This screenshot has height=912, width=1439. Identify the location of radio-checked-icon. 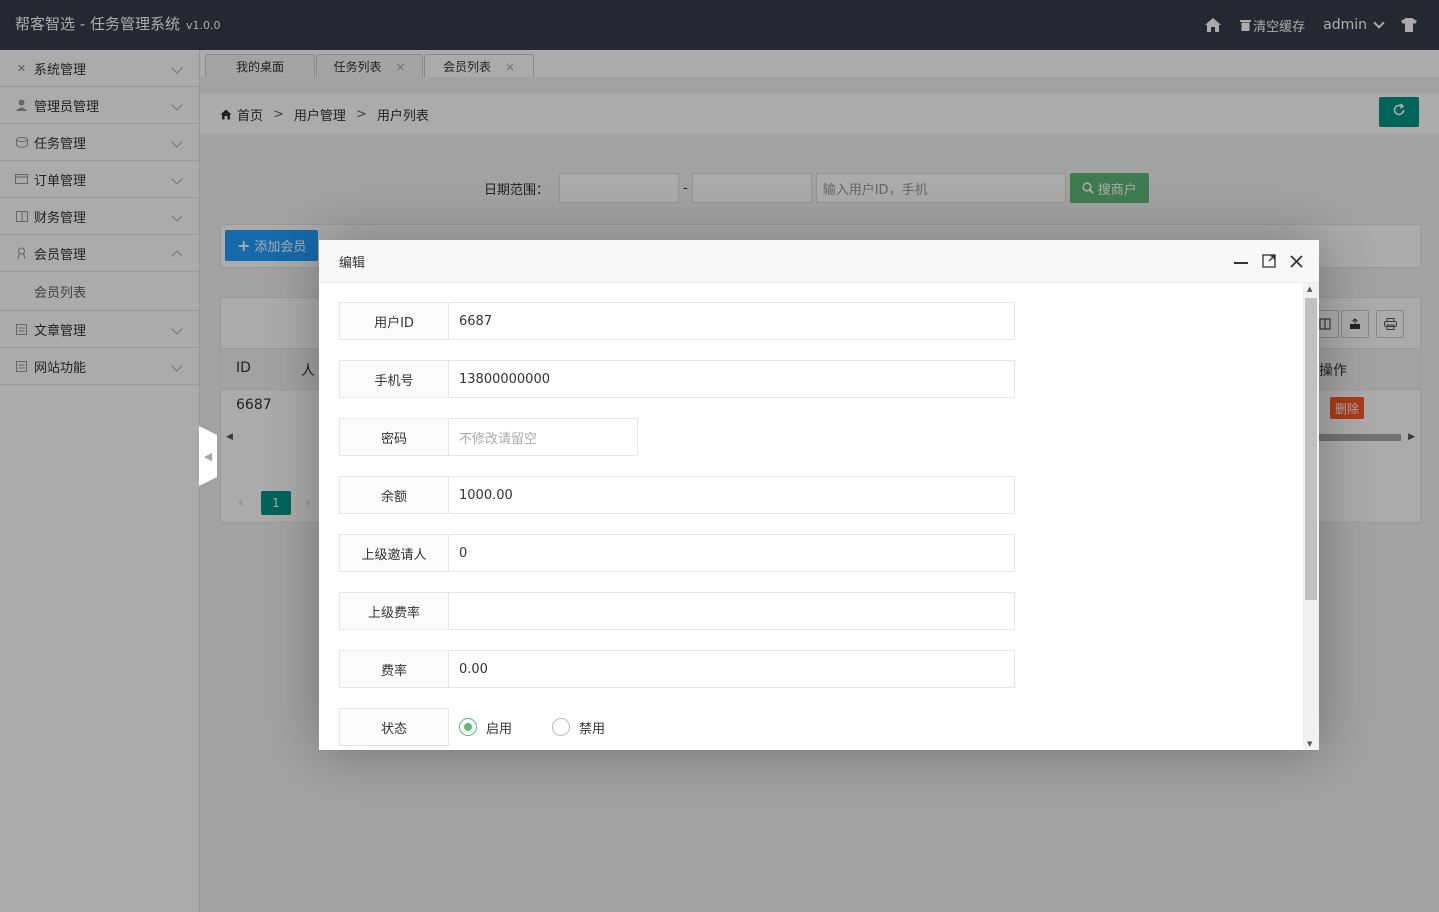
(468, 727).